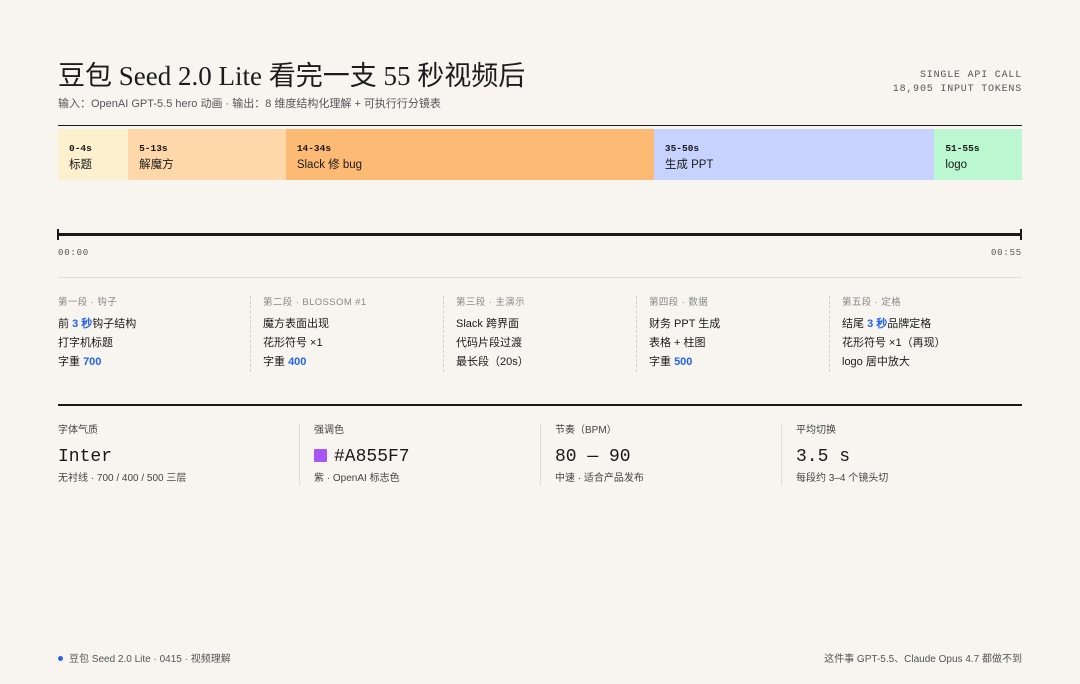 The width and height of the screenshot is (1080, 684). I want to click on timeline-start-time: 00:00, so click(74, 253).